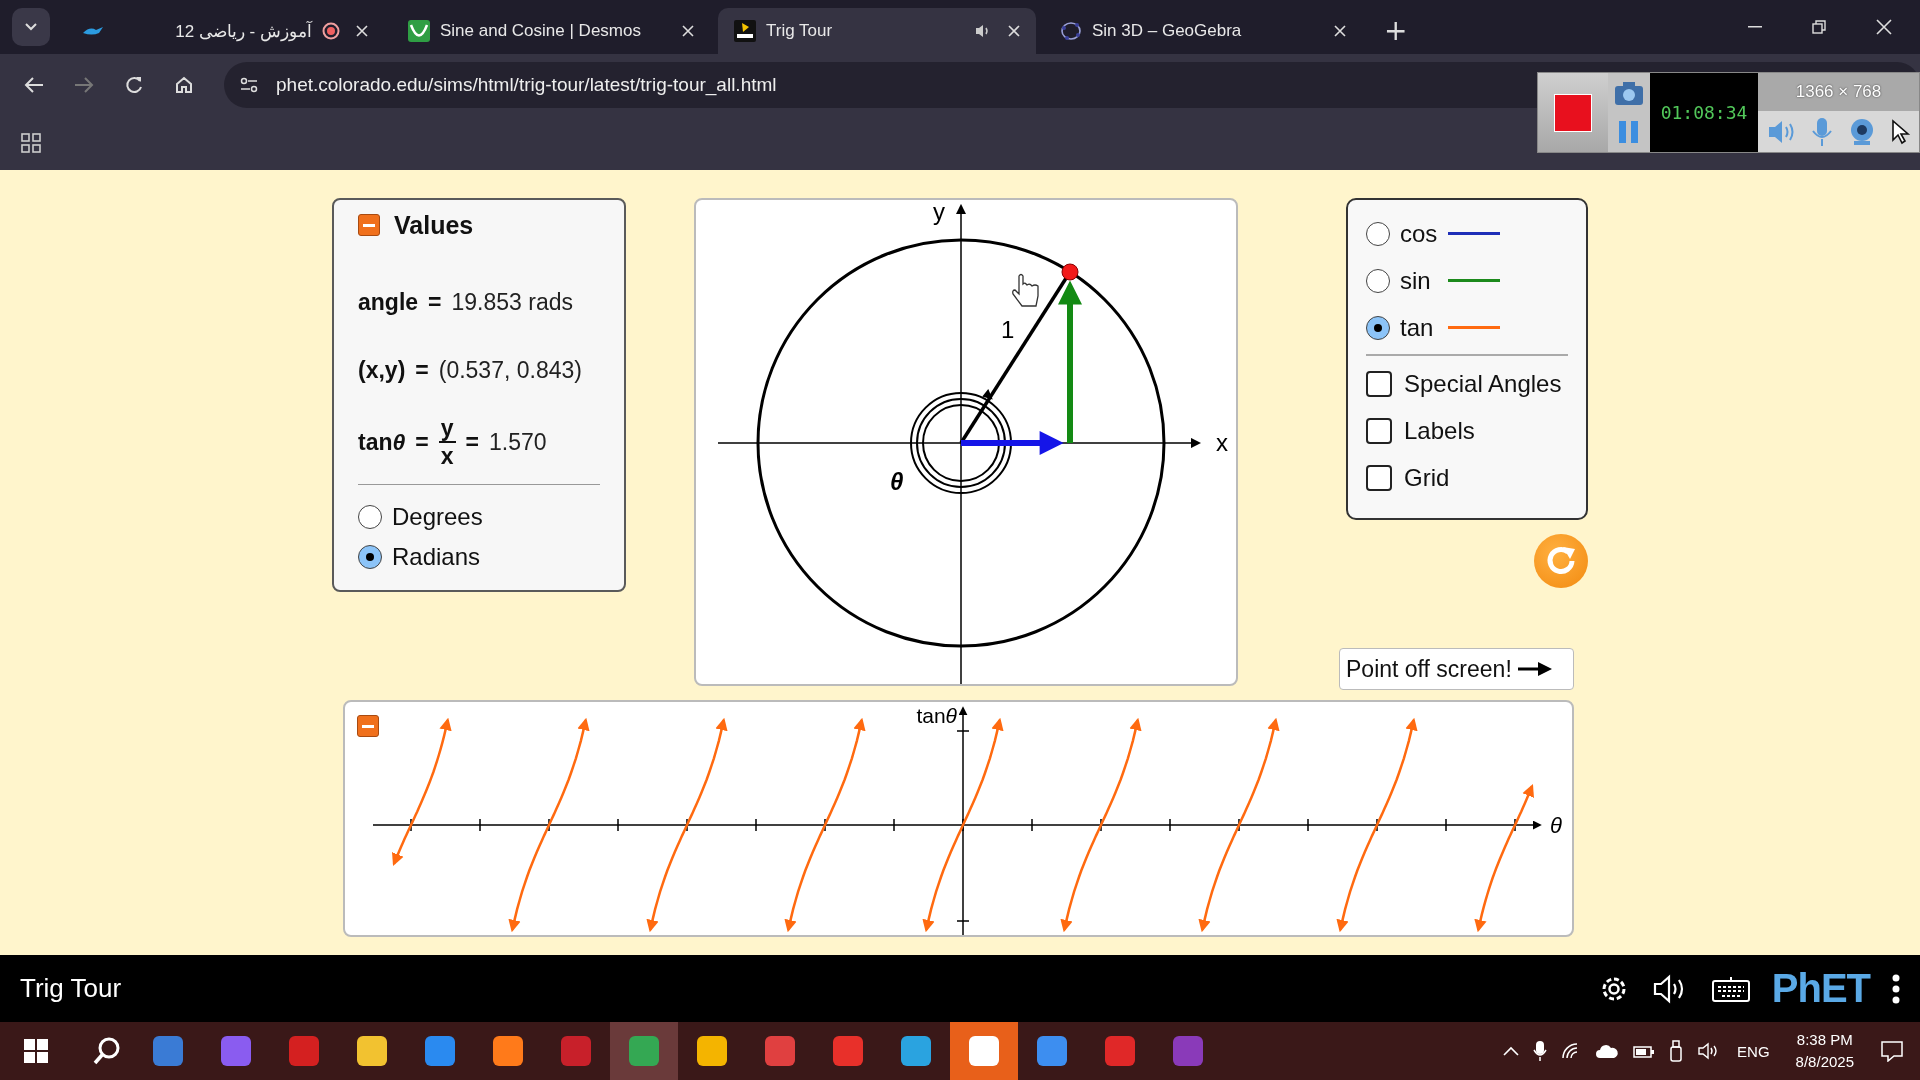 This screenshot has width=1920, height=1080. Describe the element at coordinates (249, 85) in the screenshot. I see `site-settings-icon` at that location.